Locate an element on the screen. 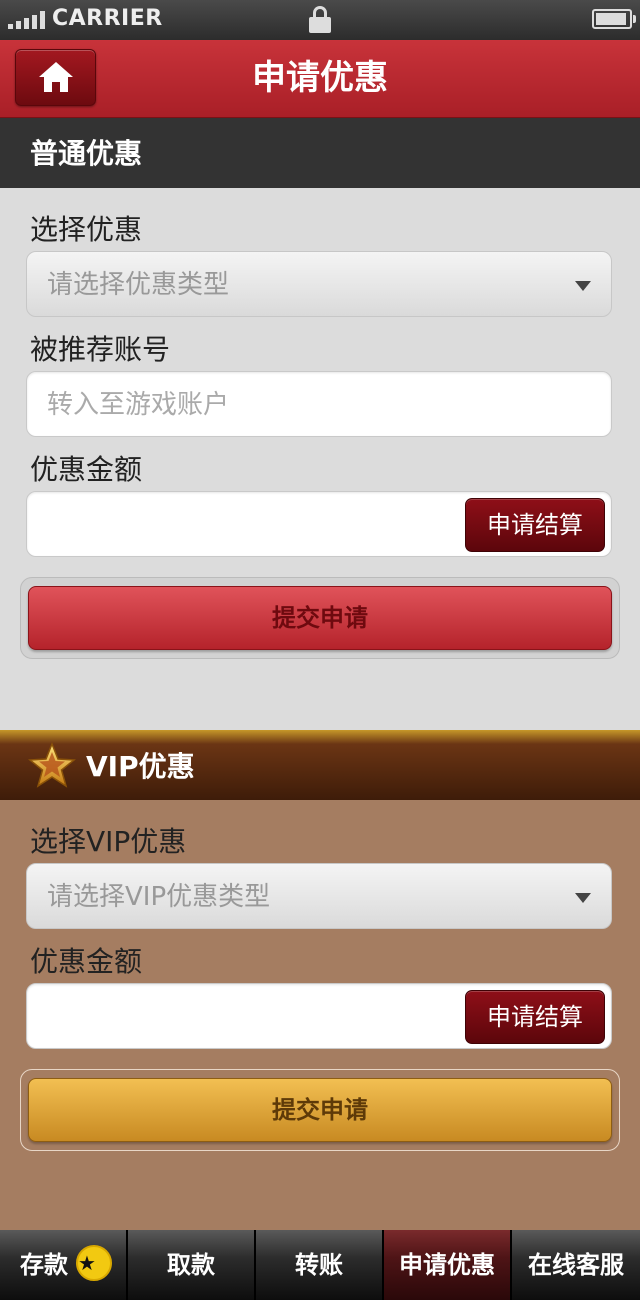 The image size is (640, 1300). tab-apply-promo: 申请优惠 is located at coordinates (448, 1265).